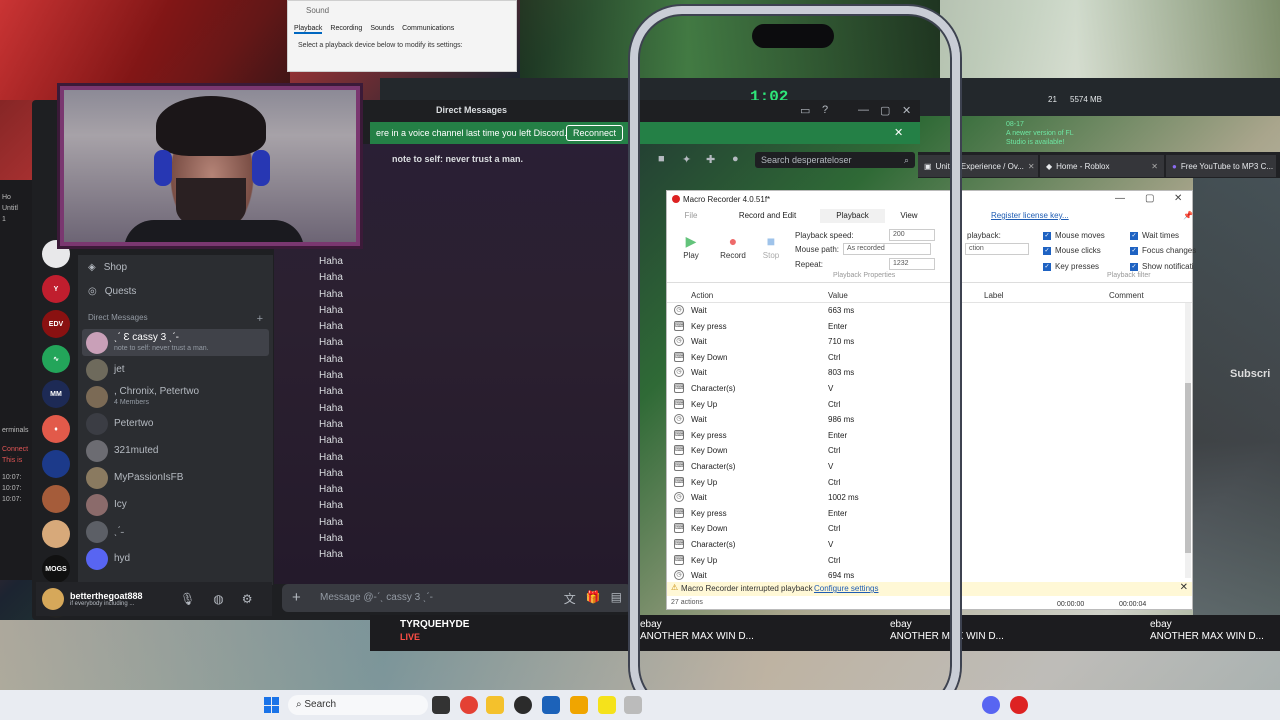 The width and height of the screenshot is (1280, 720). Describe the element at coordinates (991, 705) in the screenshot. I see `discord-icon` at that location.